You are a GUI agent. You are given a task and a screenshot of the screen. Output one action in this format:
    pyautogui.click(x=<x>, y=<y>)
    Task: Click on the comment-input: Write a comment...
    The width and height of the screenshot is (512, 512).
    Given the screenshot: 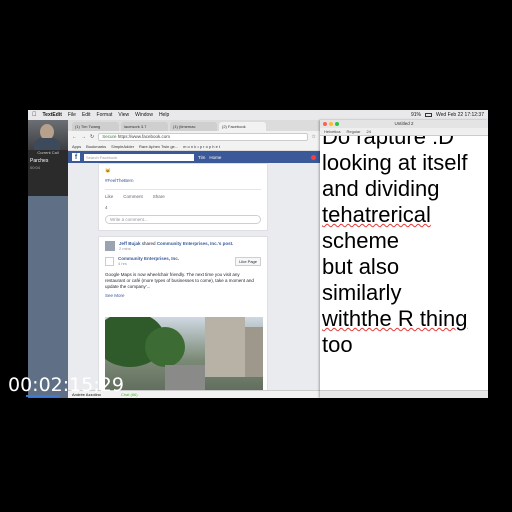 What is the action you would take?
    pyautogui.click(x=183, y=219)
    